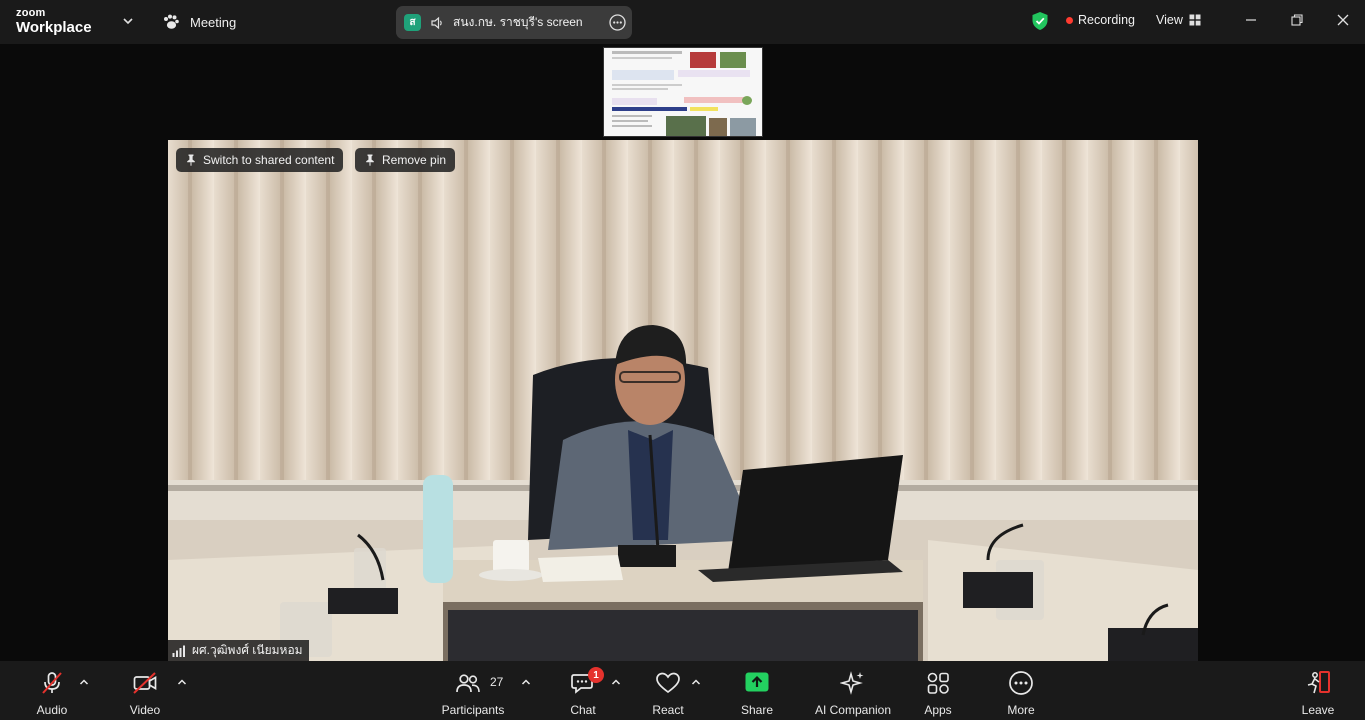  I want to click on apps-label: Apps, so click(938, 710).